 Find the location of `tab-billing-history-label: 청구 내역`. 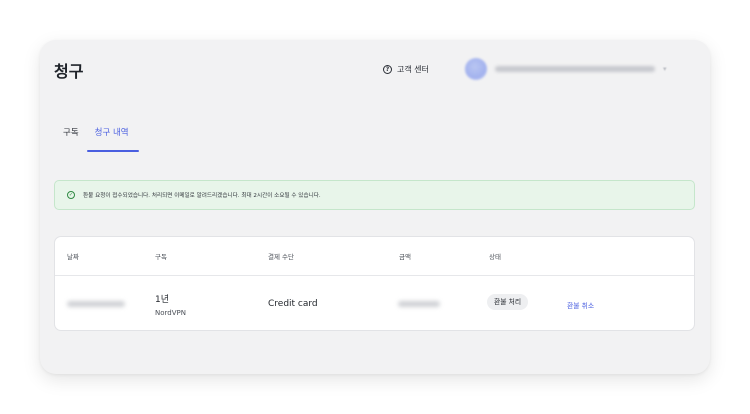

tab-billing-history-label: 청구 내역 is located at coordinates (111, 133).